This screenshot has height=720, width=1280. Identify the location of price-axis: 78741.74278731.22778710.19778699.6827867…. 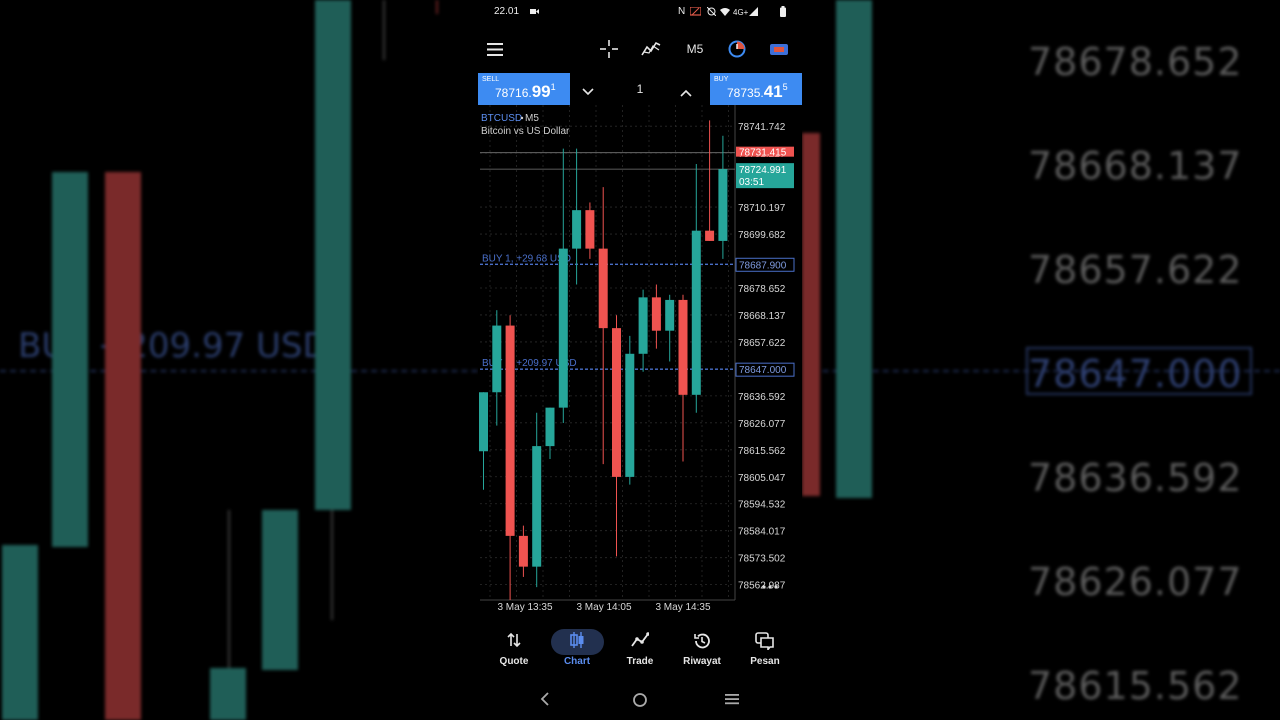
(762, 356).